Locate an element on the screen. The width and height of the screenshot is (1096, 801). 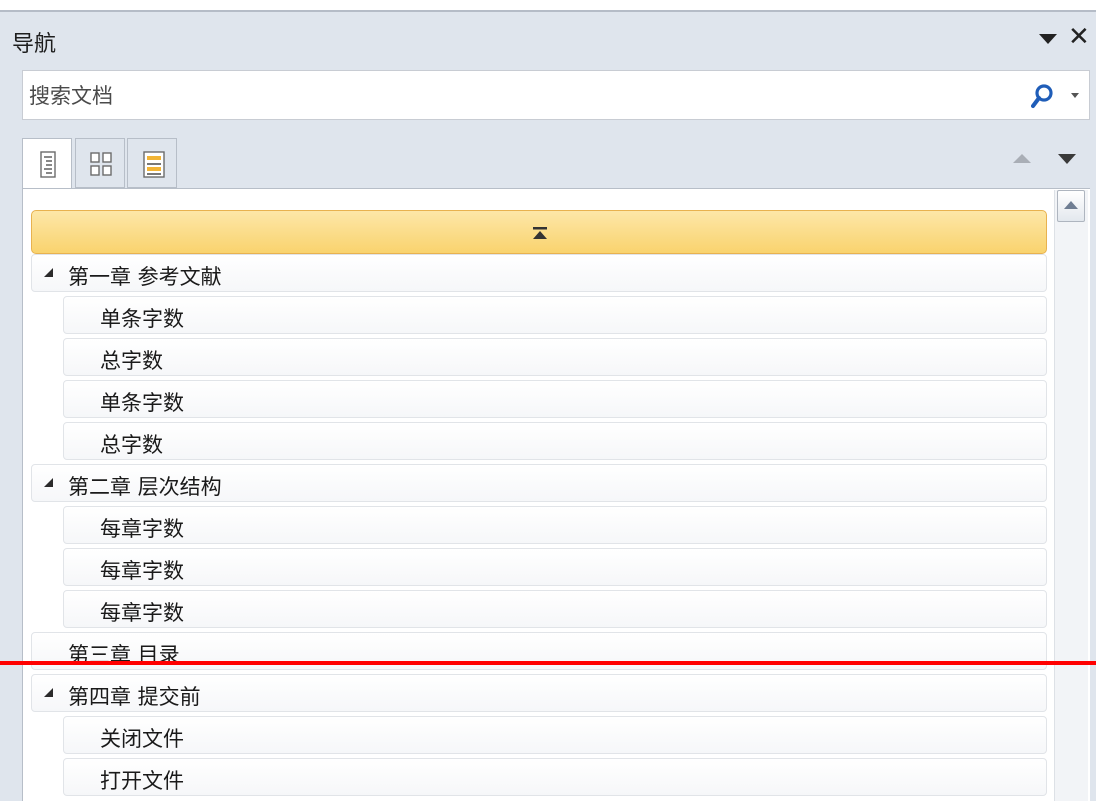
search-box is located at coordinates (556, 95).